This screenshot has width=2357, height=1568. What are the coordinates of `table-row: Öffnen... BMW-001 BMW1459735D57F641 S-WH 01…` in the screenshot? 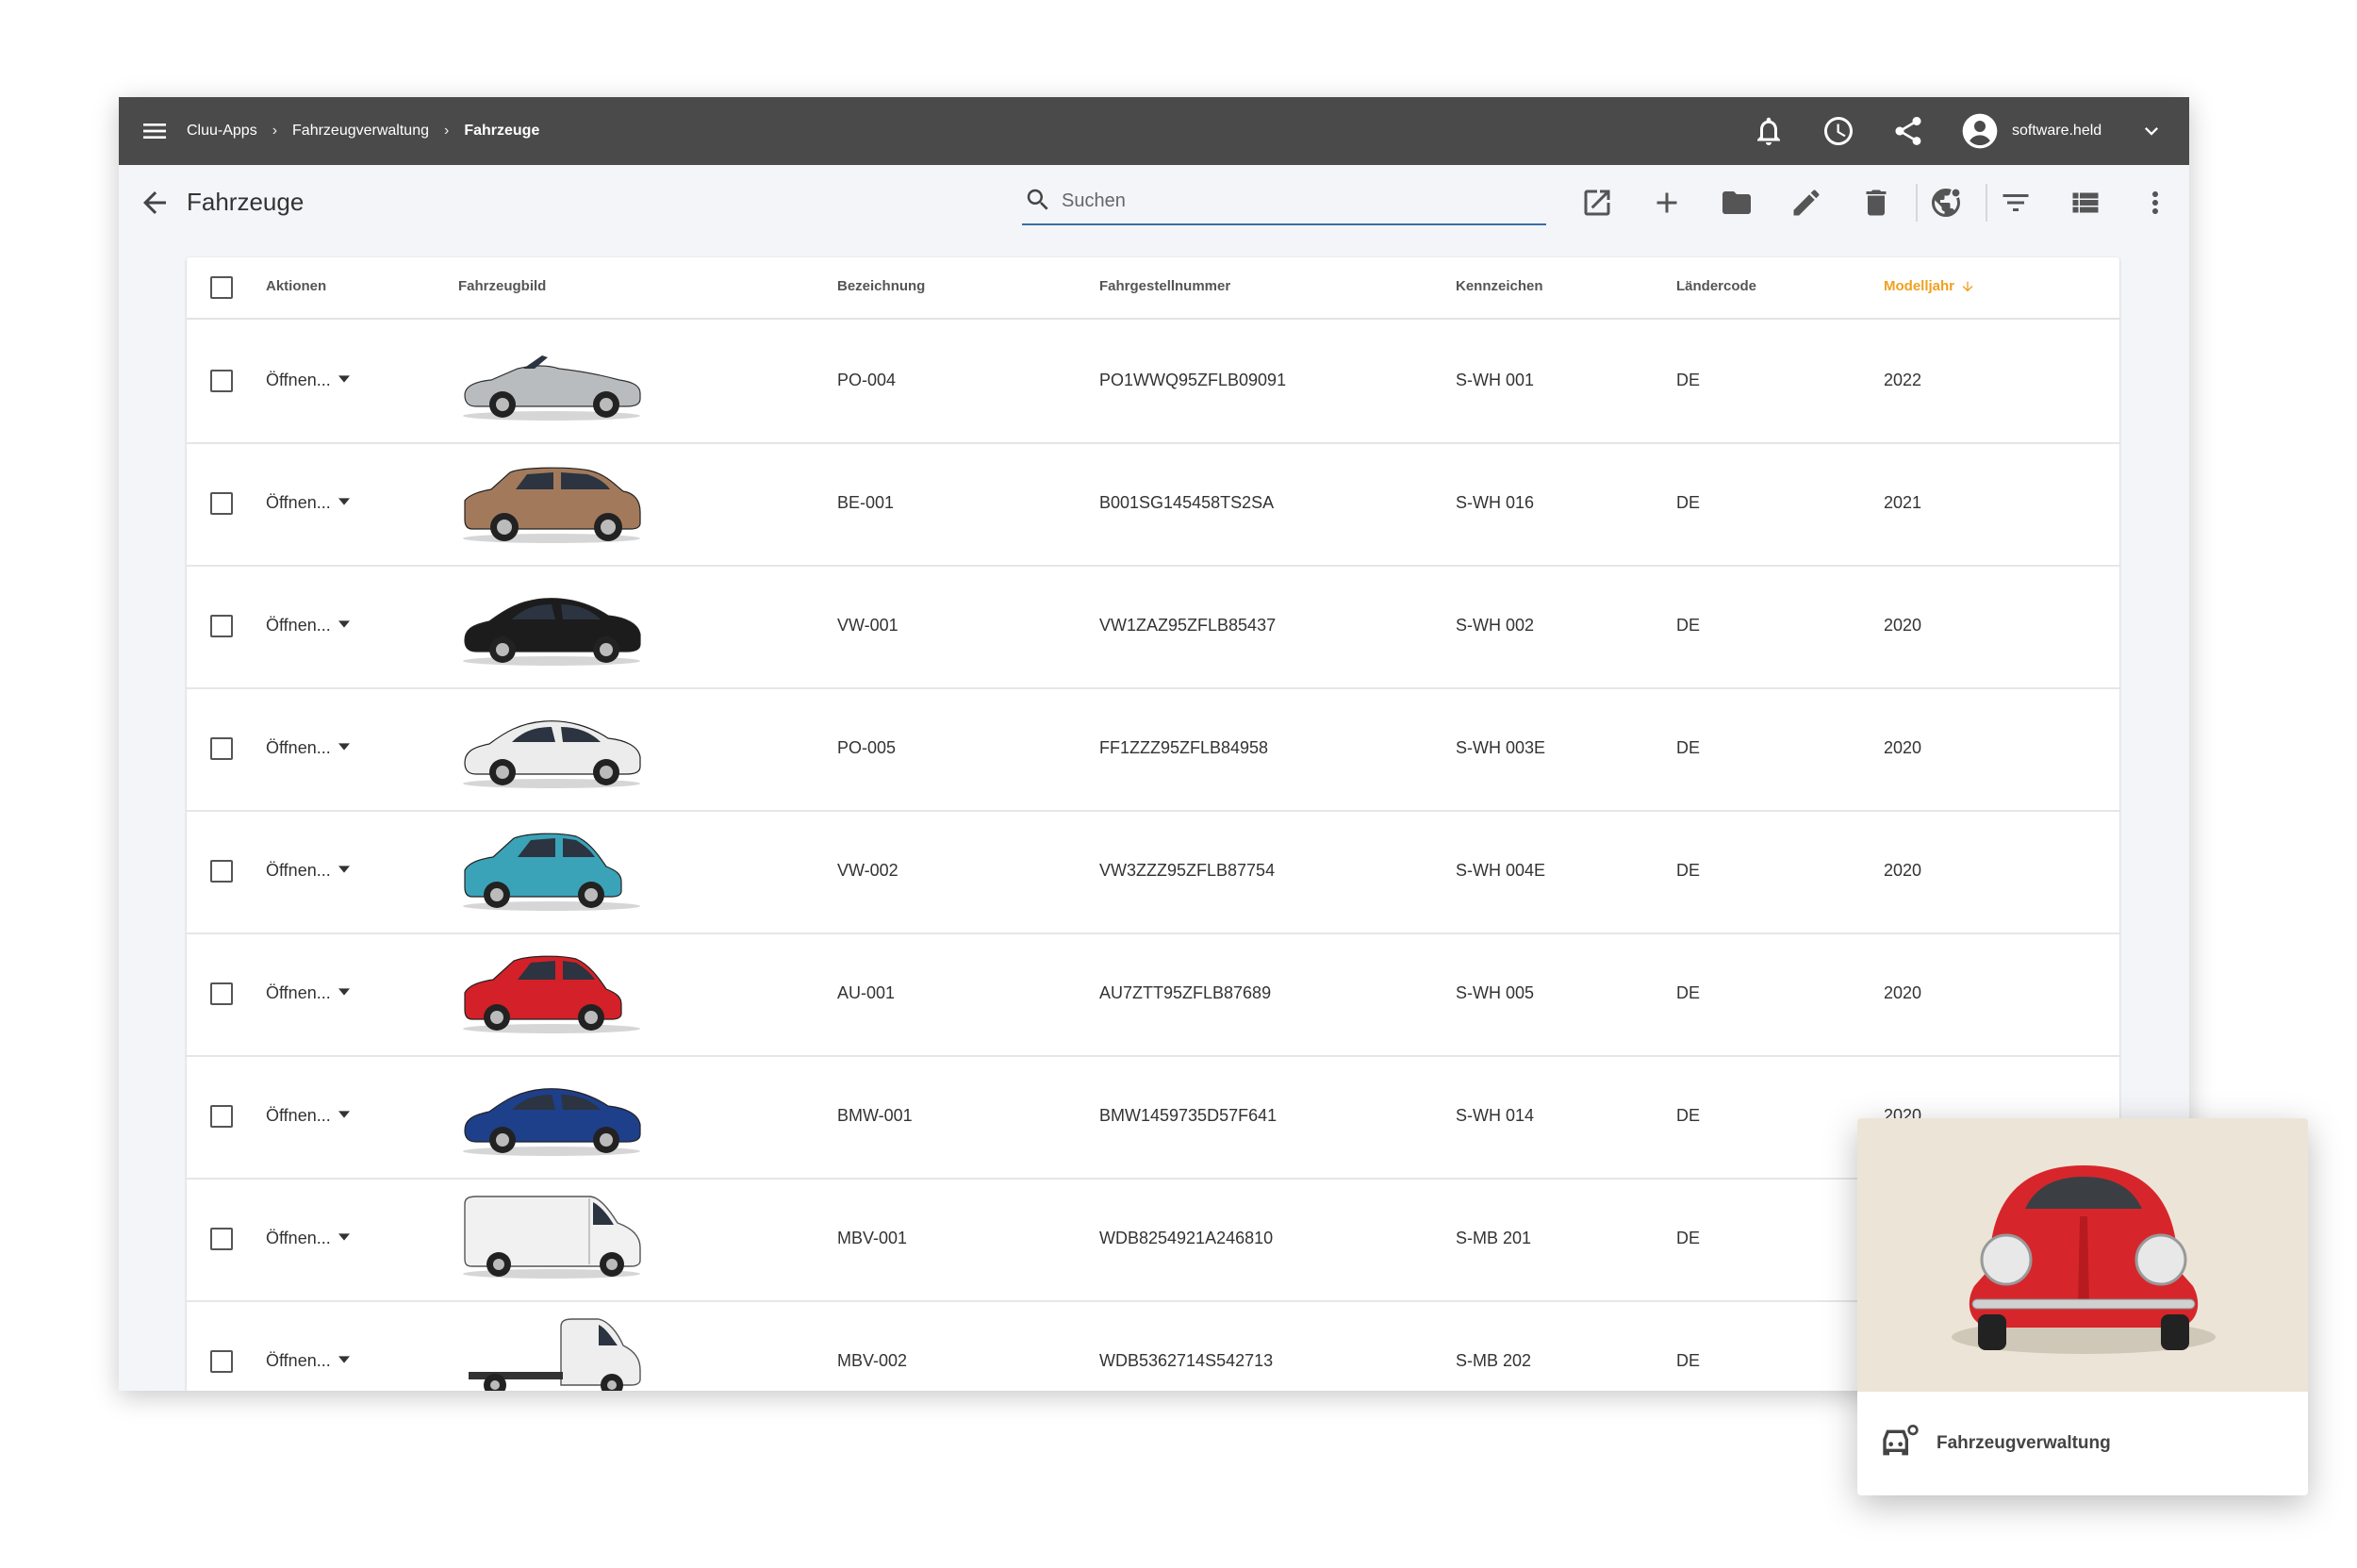 It's located at (1153, 1117).